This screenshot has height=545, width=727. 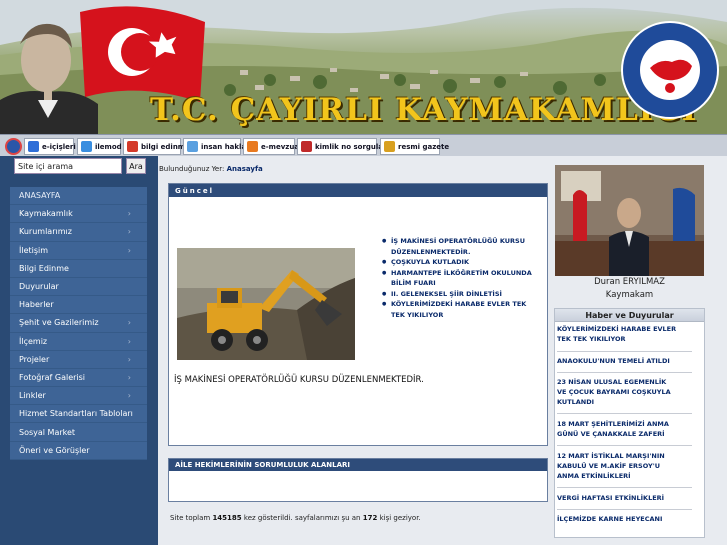 I want to click on e-mevzuat-icon, so click(x=252, y=146).